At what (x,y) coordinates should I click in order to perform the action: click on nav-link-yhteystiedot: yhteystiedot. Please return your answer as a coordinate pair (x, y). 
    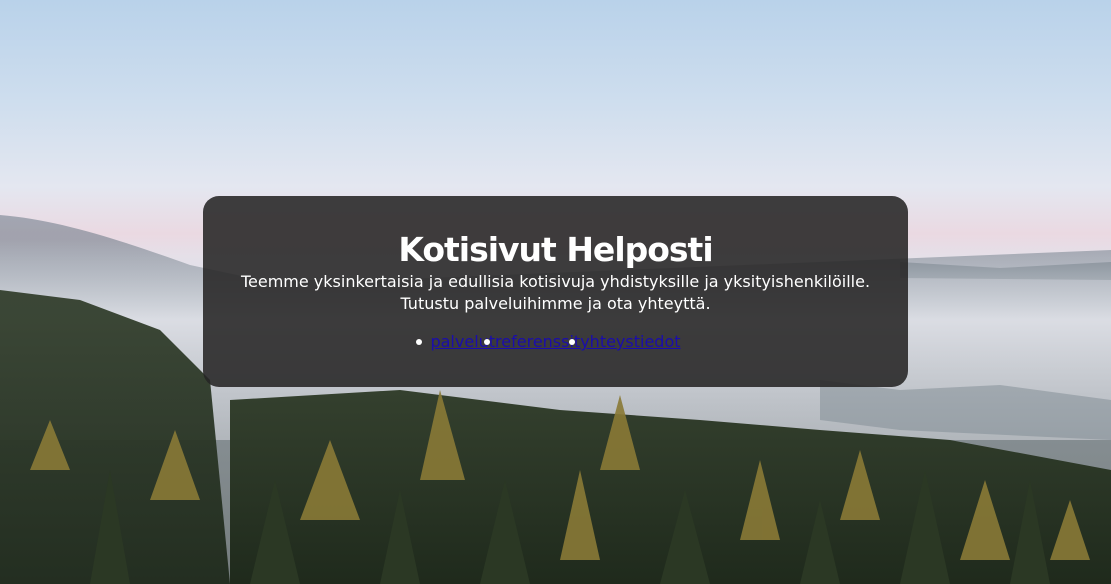
    Looking at the image, I should click on (630, 341).